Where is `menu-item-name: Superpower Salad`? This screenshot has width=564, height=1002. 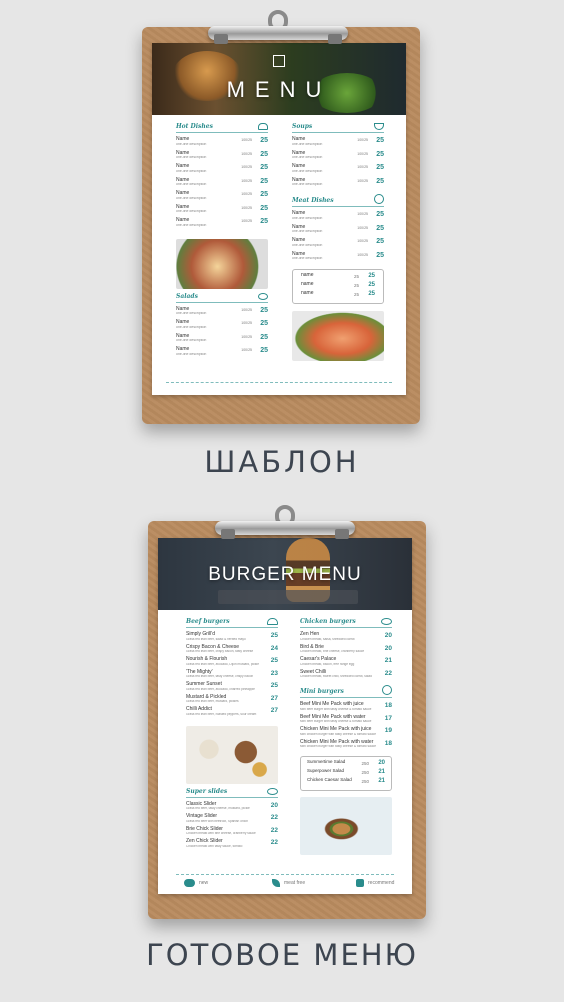
menu-item-name: Superpower Salad is located at coordinates (326, 770).